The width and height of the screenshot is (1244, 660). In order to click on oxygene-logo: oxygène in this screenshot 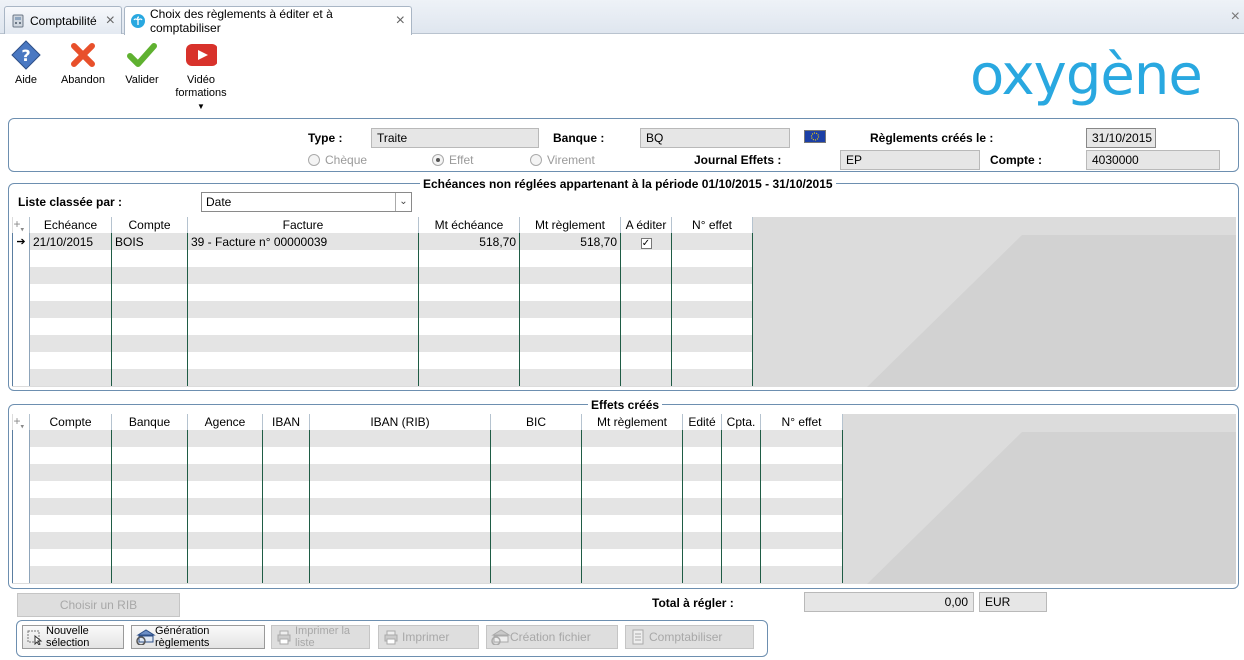, I will do `click(1102, 75)`.